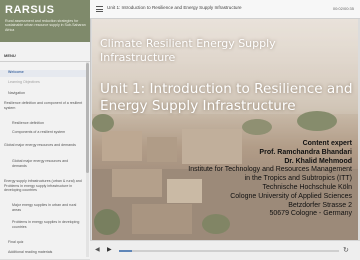 The width and height of the screenshot is (360, 260). Describe the element at coordinates (320, 205) in the screenshot. I see `credit-line: Betzdorfer Strasse 2` at that location.